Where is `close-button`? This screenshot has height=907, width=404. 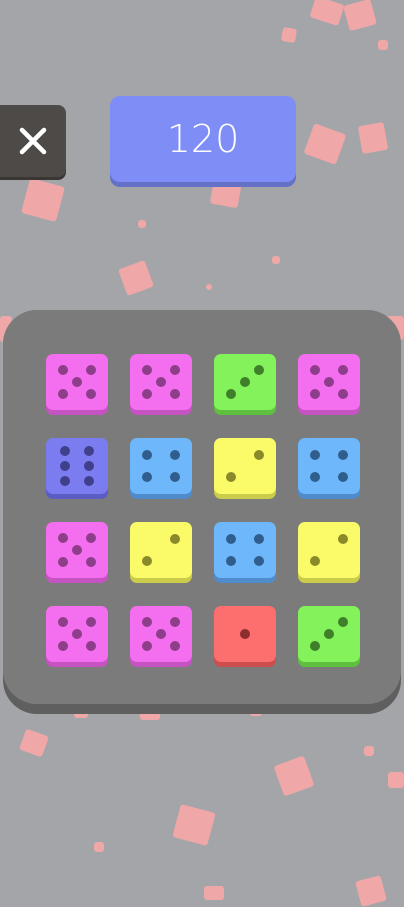
close-button is located at coordinates (33, 141).